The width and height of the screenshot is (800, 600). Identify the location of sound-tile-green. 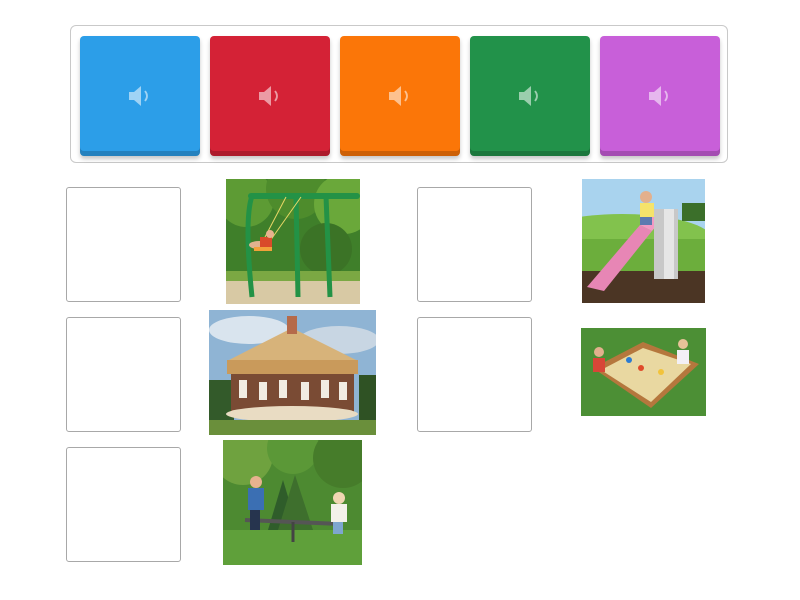
(530, 96).